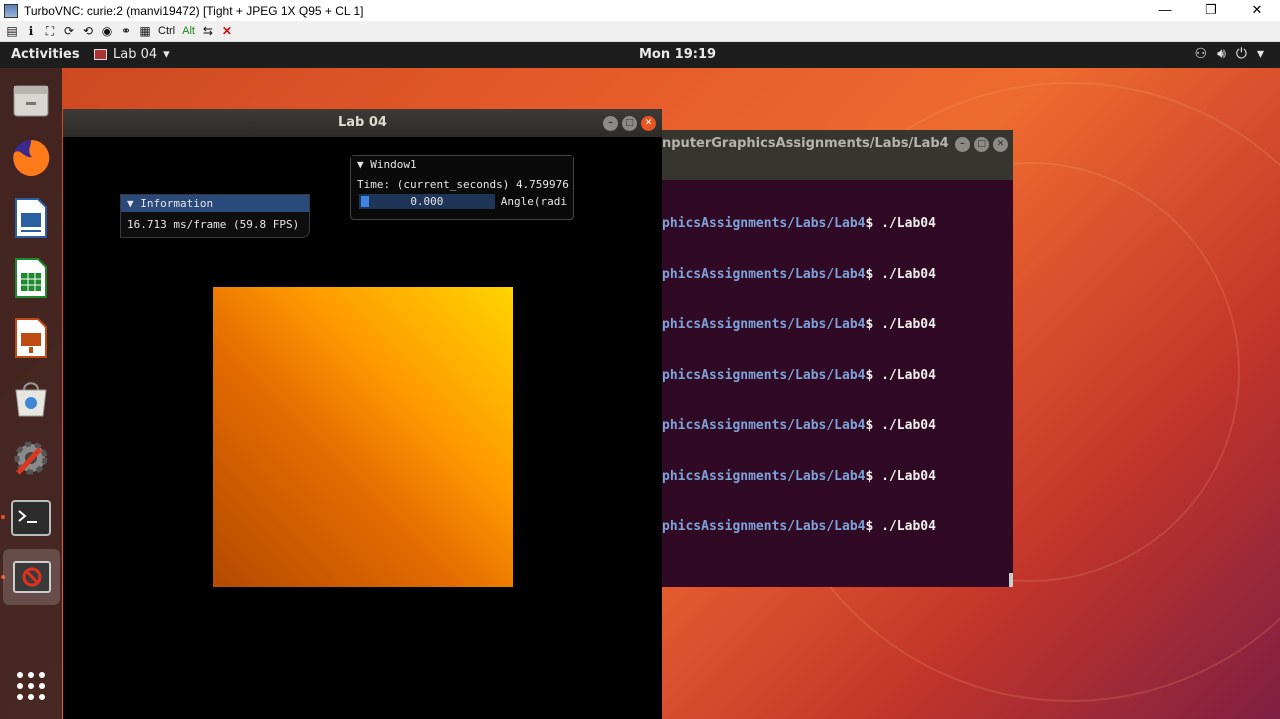 The width and height of the screenshot is (1280, 719). I want to click on ctrl-key-button: Ctrl, so click(166, 31).